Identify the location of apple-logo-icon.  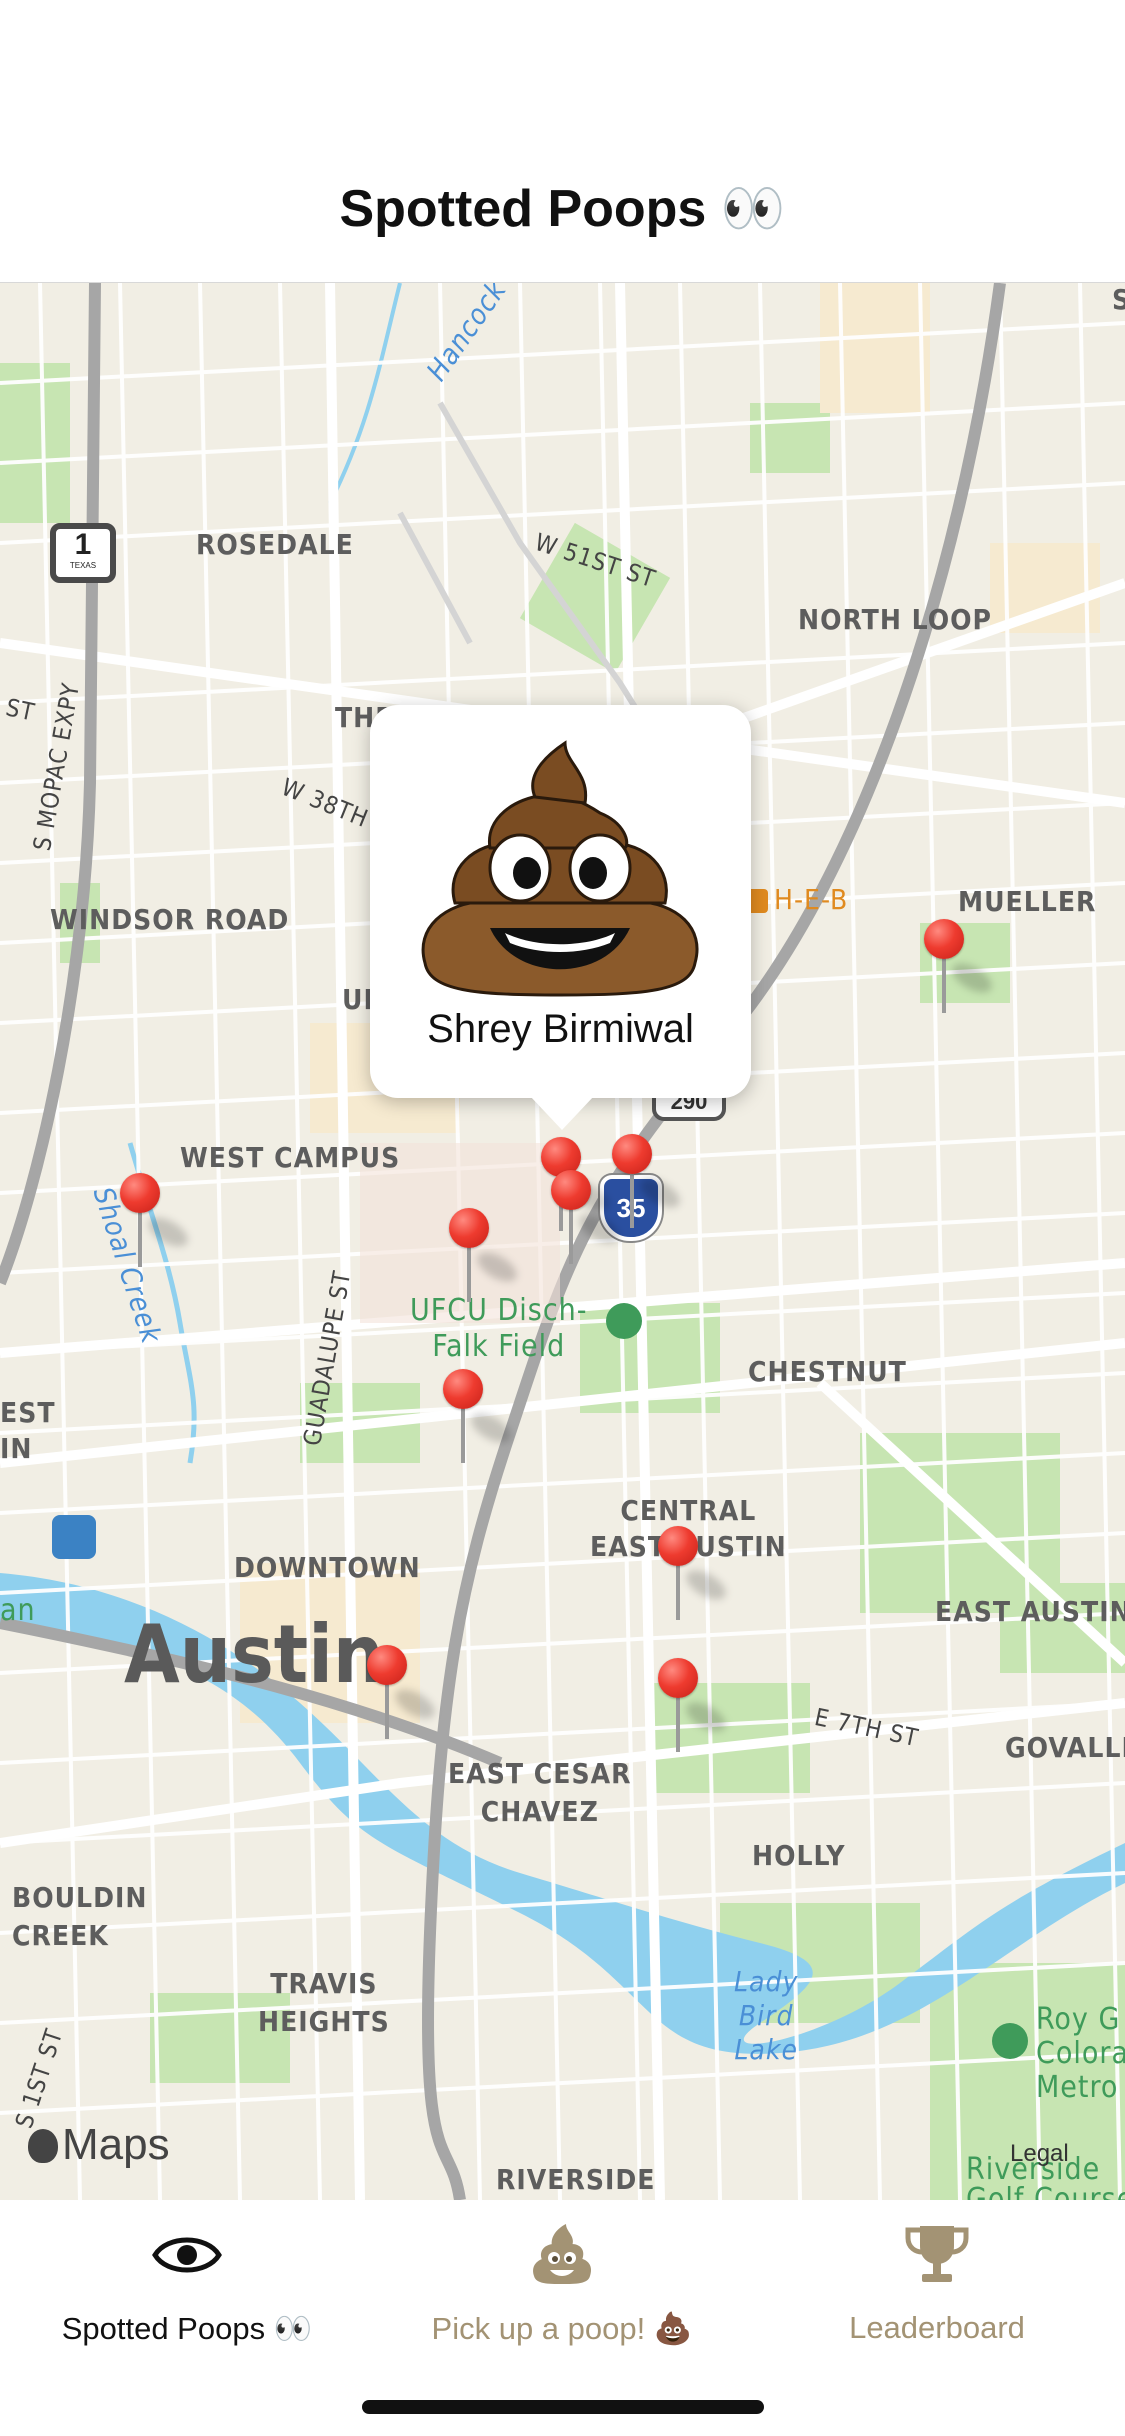
(43, 2146).